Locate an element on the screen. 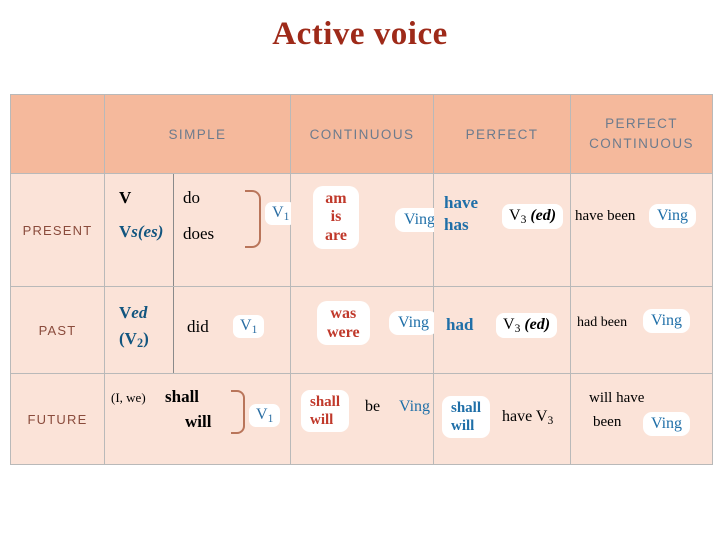 This screenshot has width=720, height=540. future-simple-verb-box: V1 is located at coordinates (265, 415).